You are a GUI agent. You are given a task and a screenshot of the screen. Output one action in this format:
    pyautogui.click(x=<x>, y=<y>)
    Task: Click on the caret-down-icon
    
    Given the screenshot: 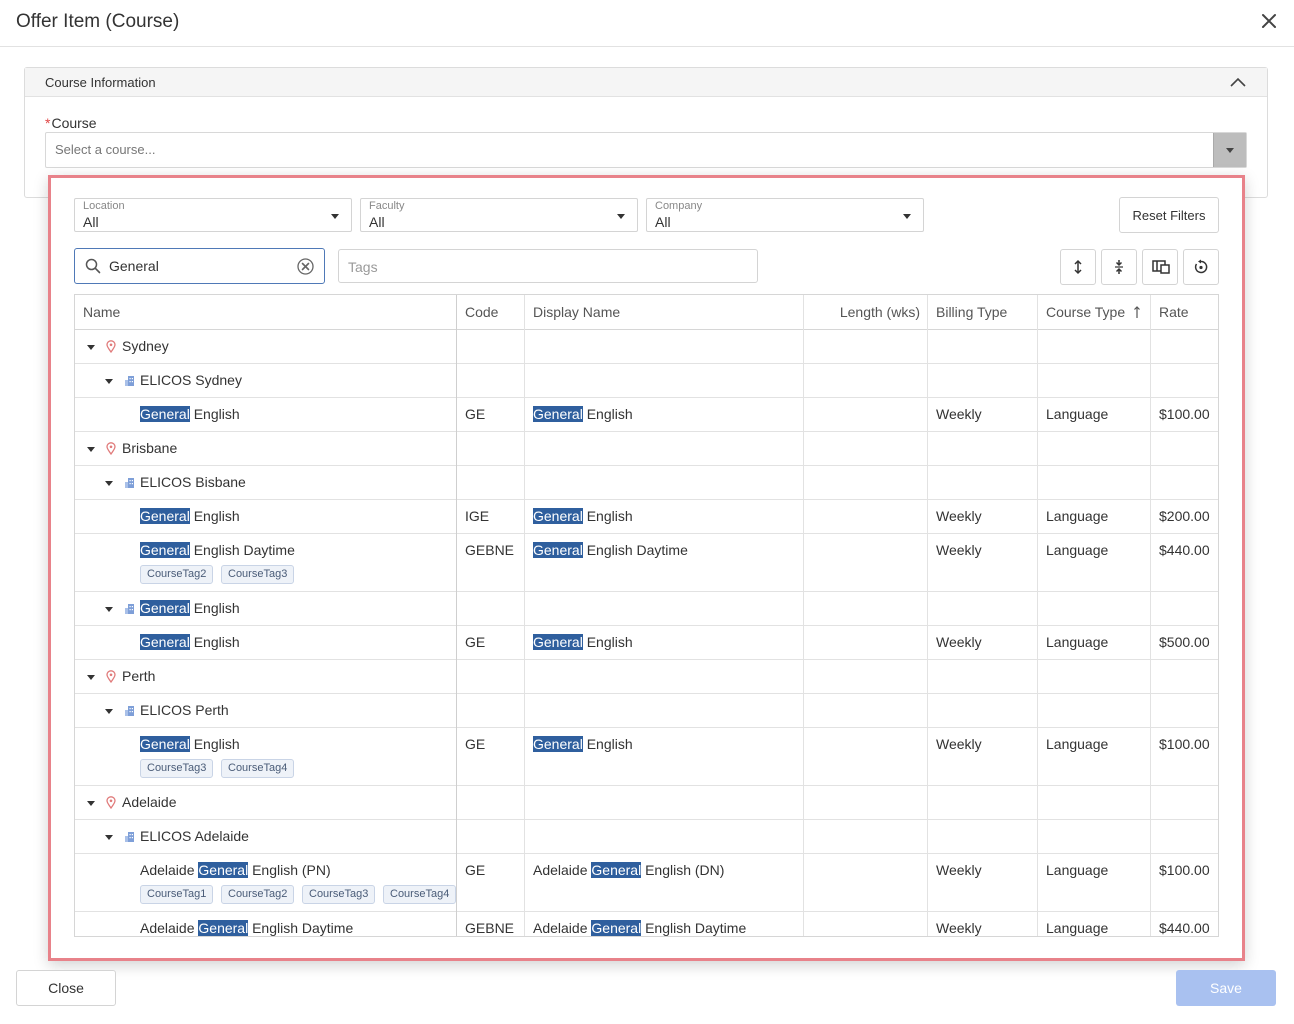 What is the action you would take?
    pyautogui.click(x=621, y=216)
    